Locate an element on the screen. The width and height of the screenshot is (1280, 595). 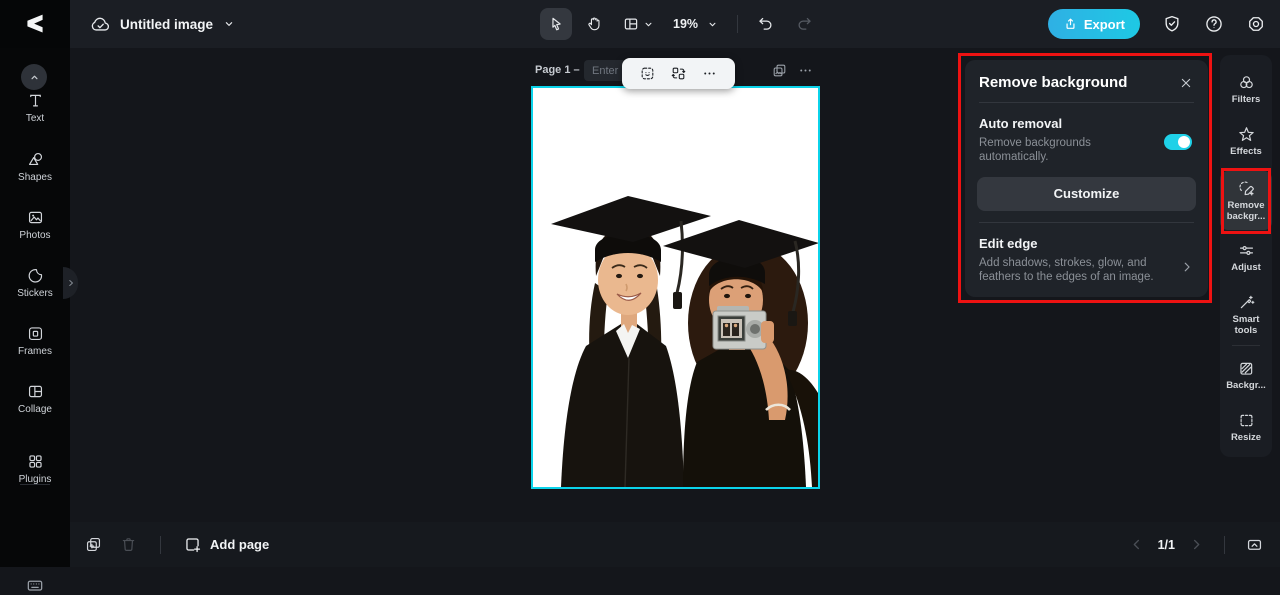
resize-icon is located at coordinates (1246, 420).